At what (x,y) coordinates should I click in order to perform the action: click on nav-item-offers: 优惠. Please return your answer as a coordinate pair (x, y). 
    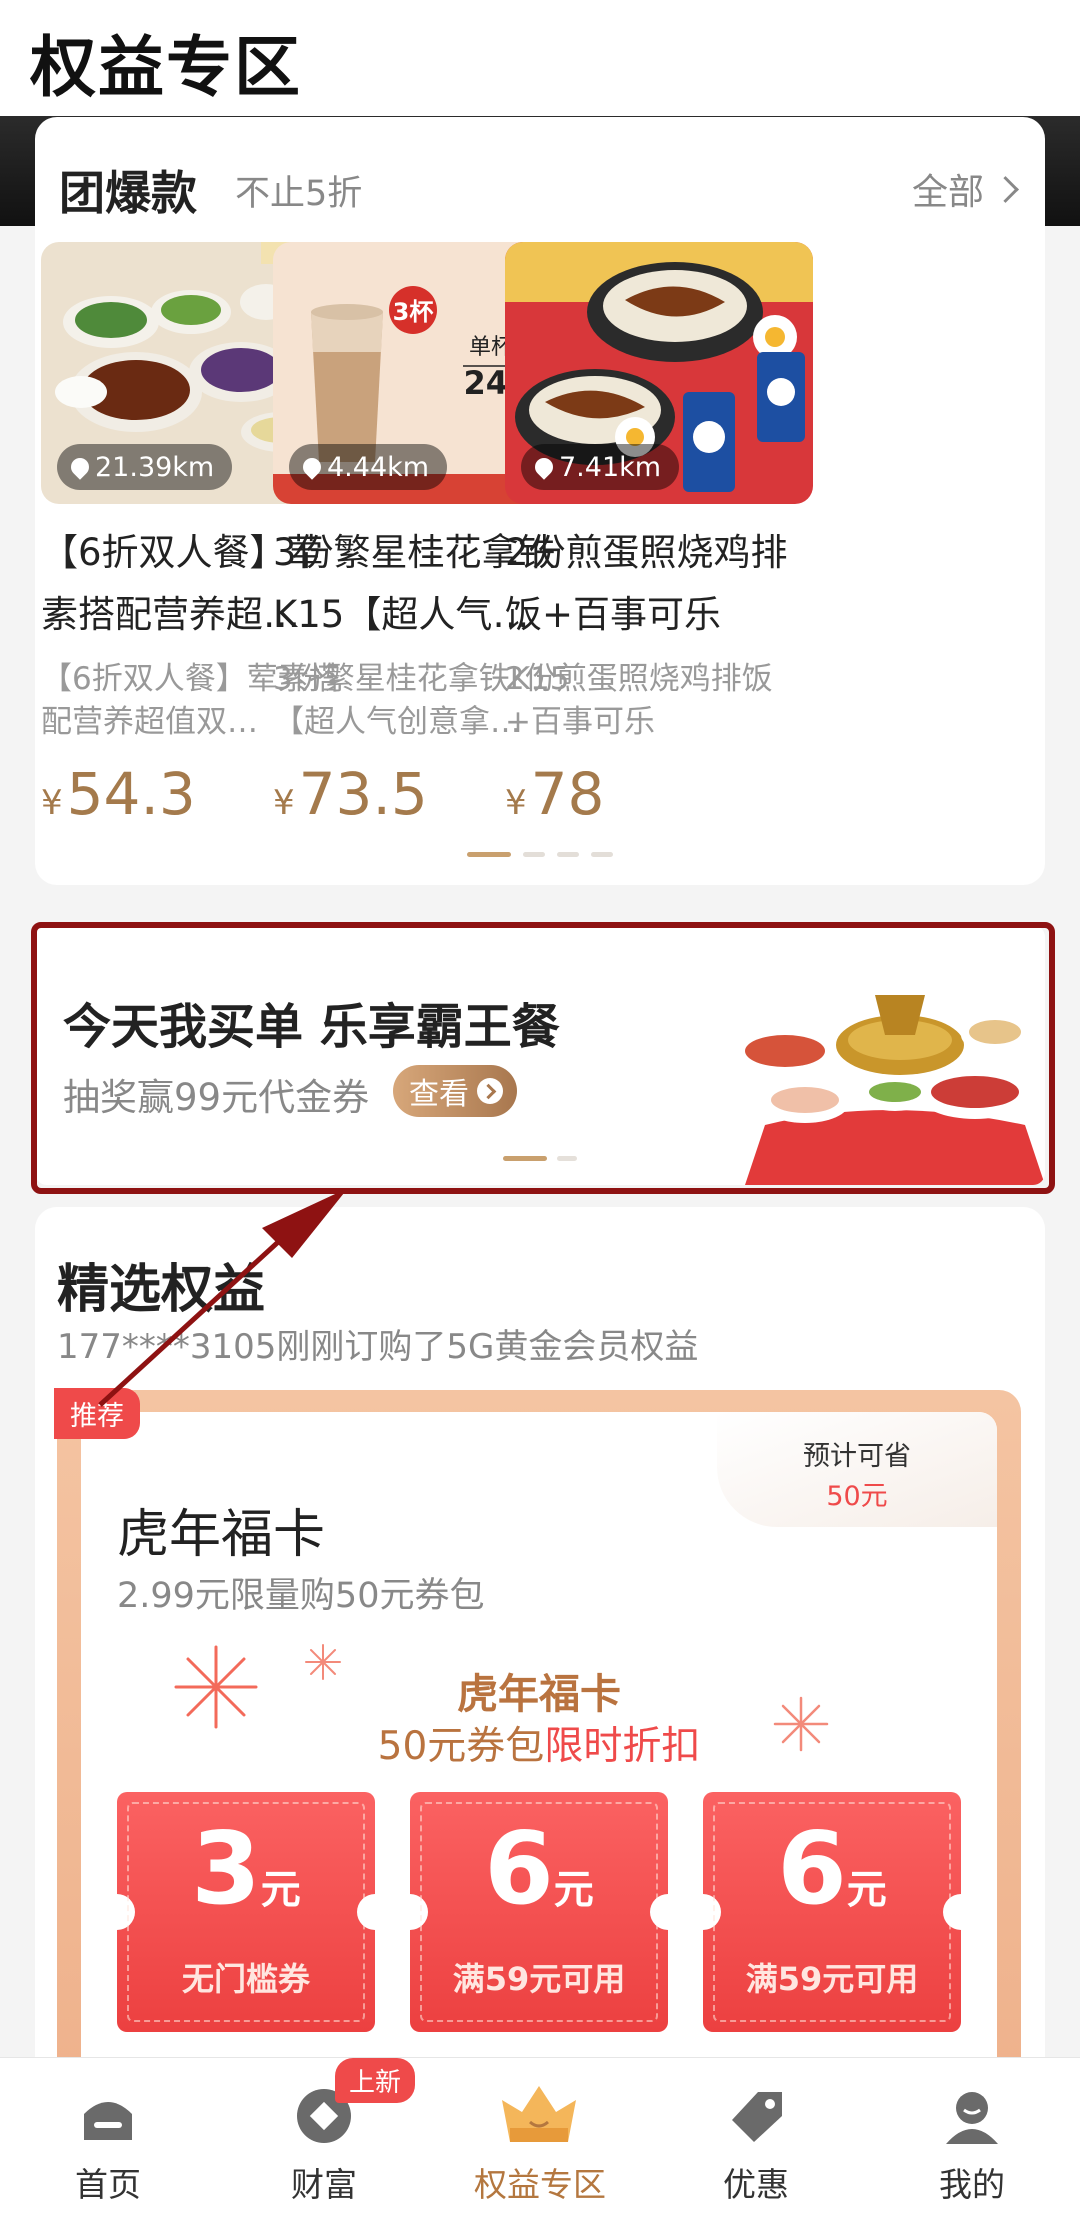
    Looking at the image, I should click on (756, 2136).